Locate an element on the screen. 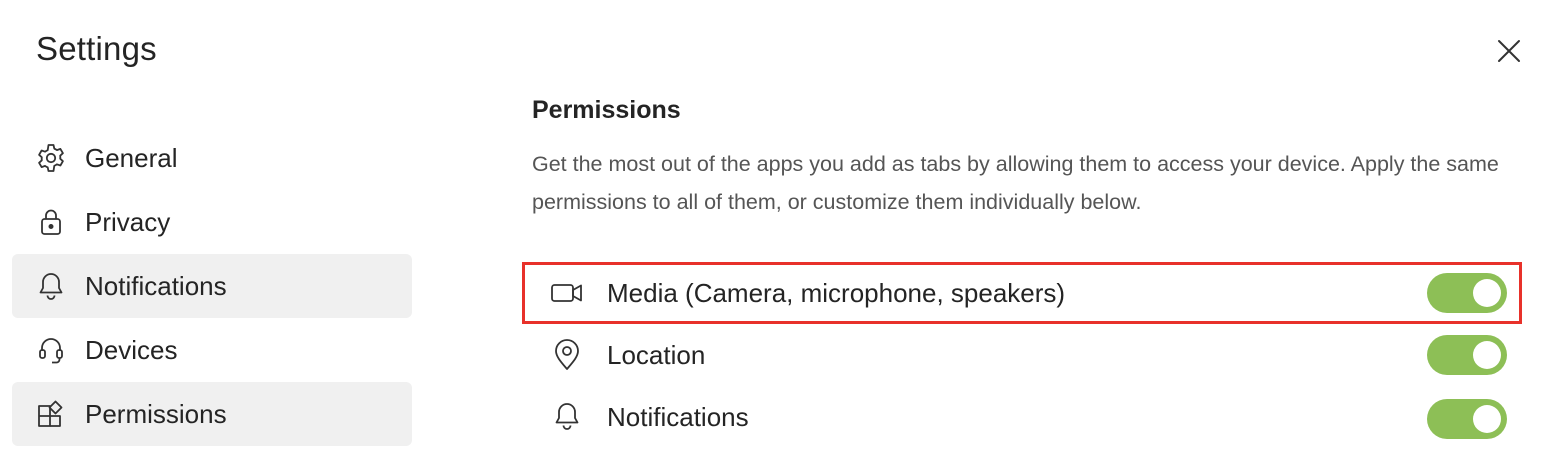 This screenshot has width=1560, height=460. permission-label: Notifications is located at coordinates (678, 416).